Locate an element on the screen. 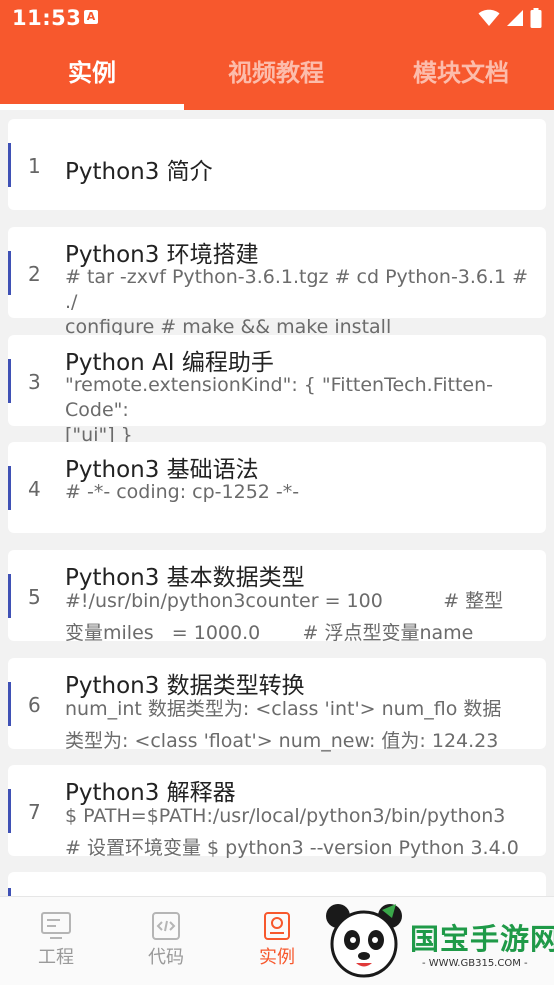 The width and height of the screenshot is (554, 985). item-number: 5 is located at coordinates (34, 597).